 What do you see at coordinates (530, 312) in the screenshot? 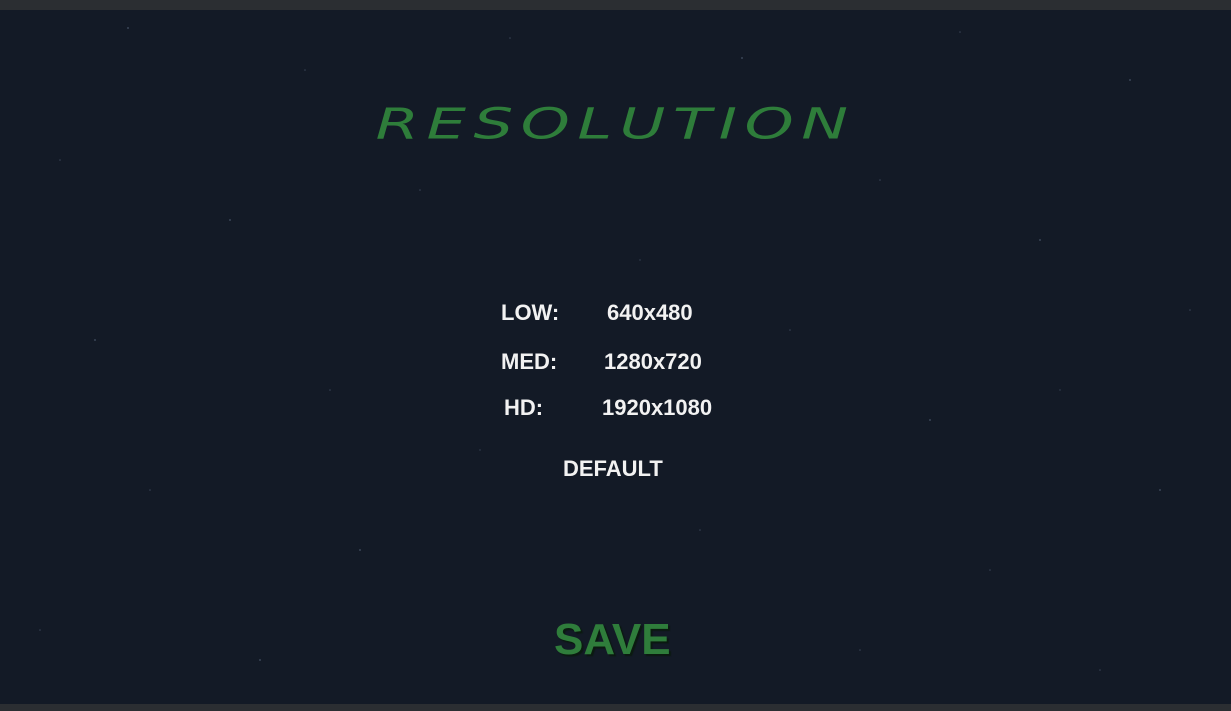
I see `option-label: LOW:` at bounding box center [530, 312].